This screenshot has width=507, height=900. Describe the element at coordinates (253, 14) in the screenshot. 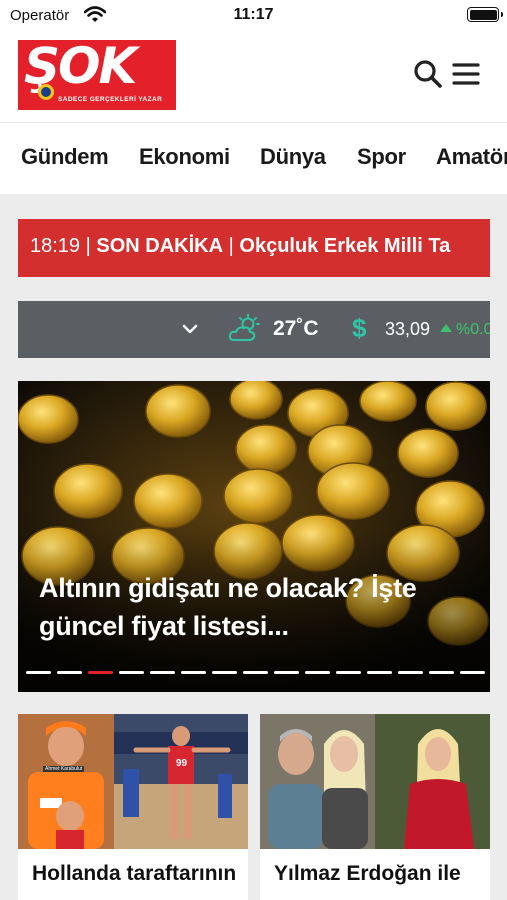

I see `clock: 11:17` at that location.